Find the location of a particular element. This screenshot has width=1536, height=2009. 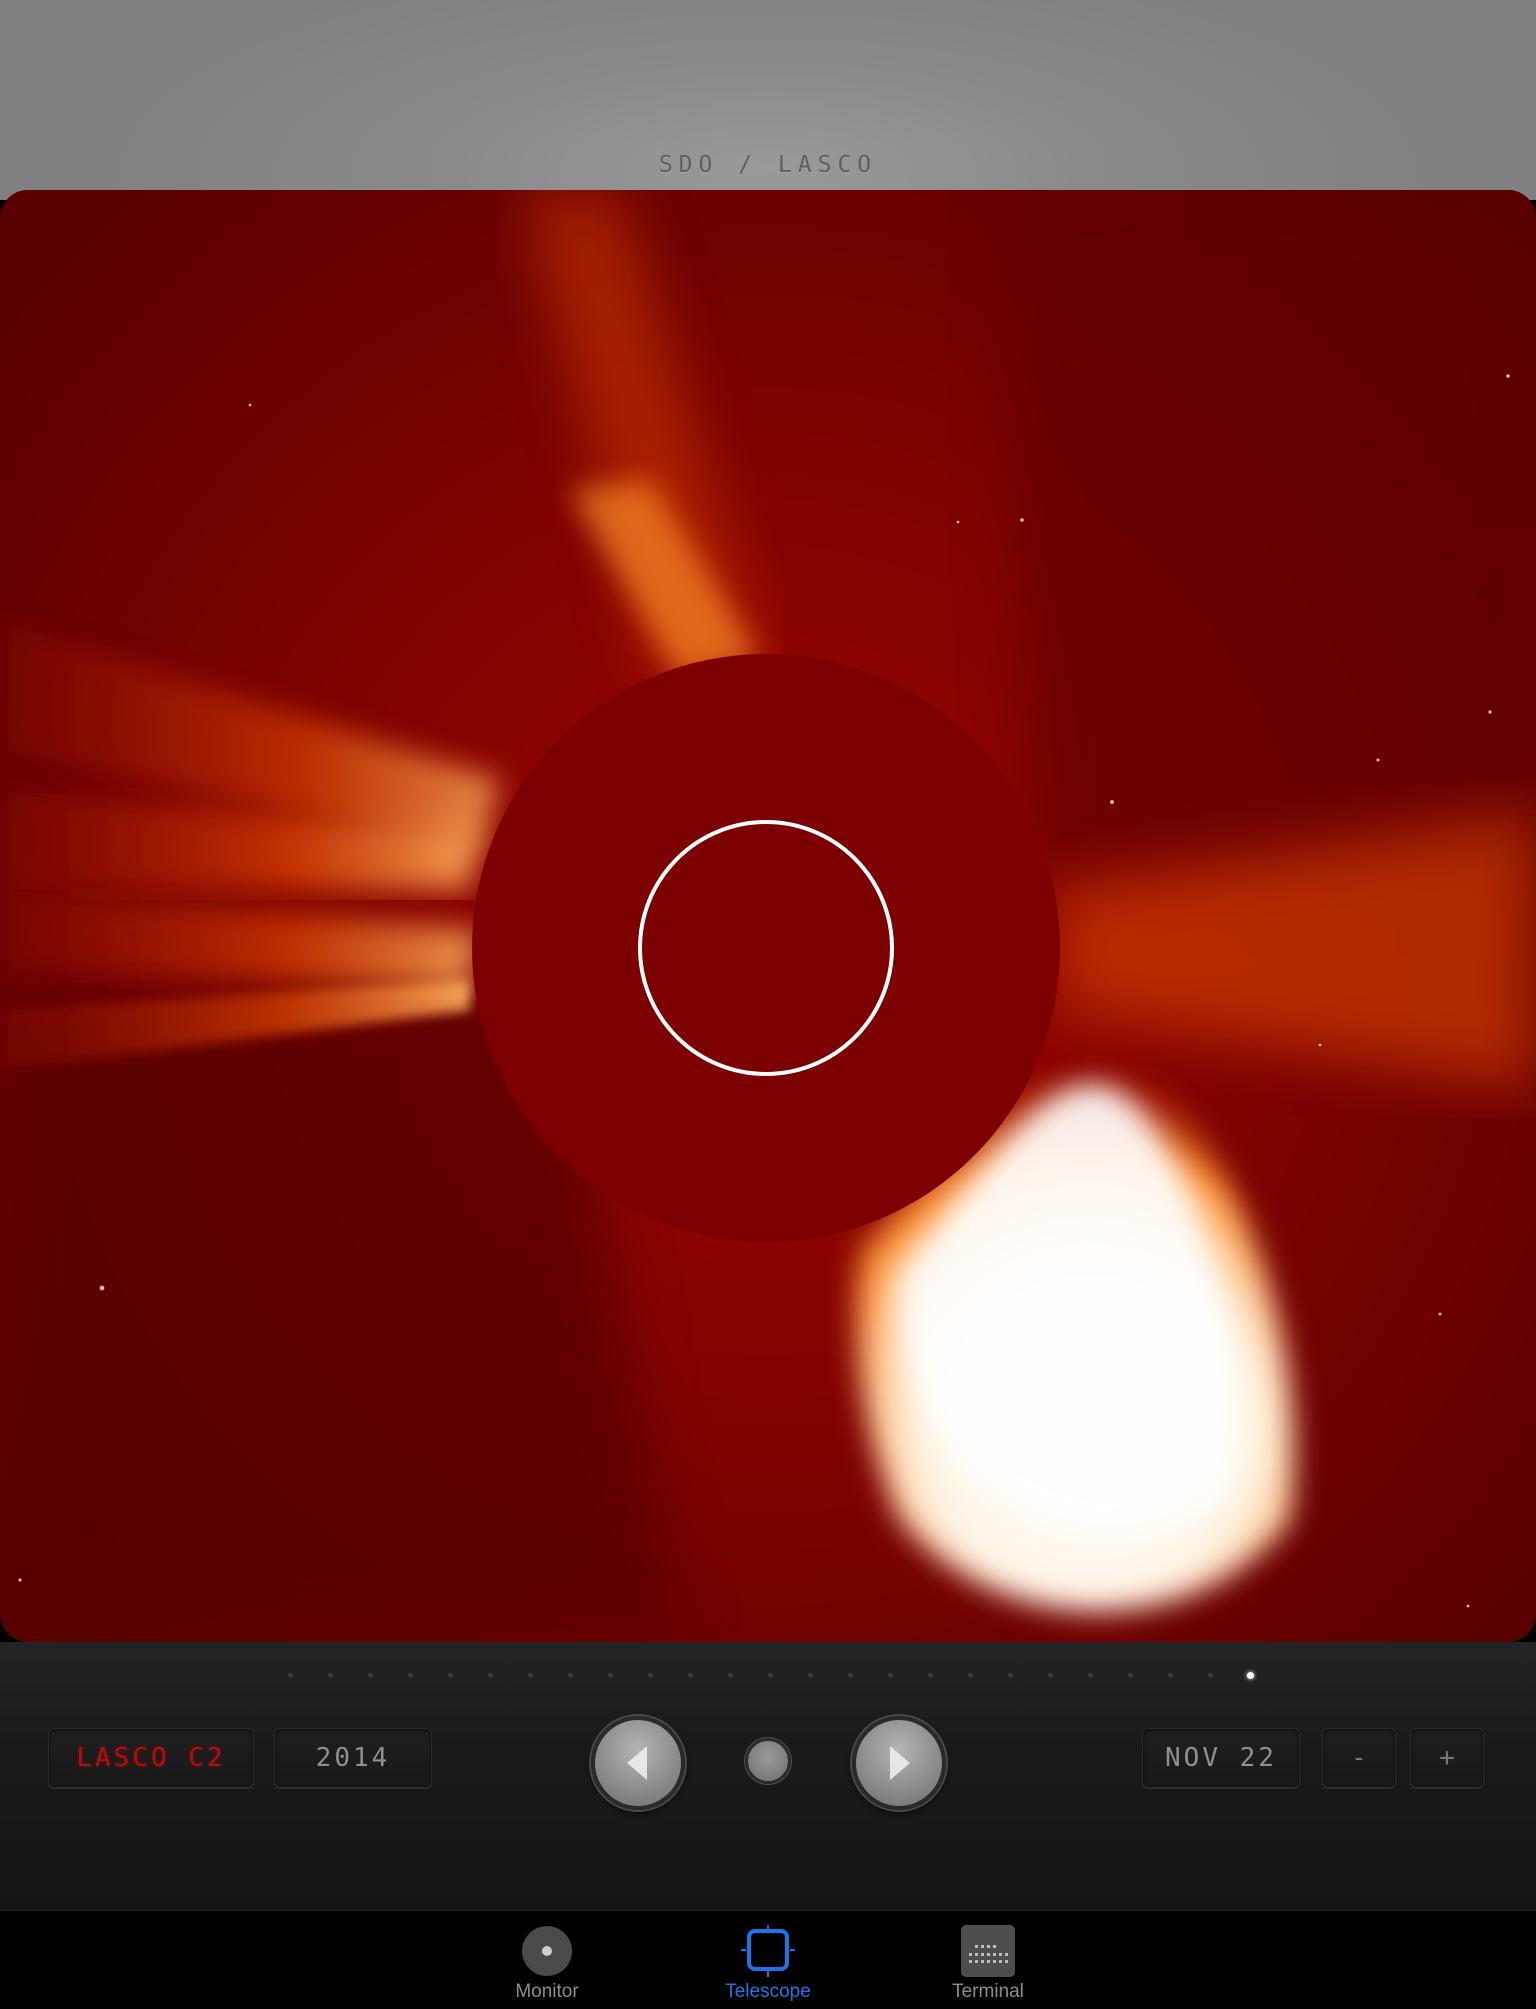

year-selector: 2014 is located at coordinates (353, 1758).